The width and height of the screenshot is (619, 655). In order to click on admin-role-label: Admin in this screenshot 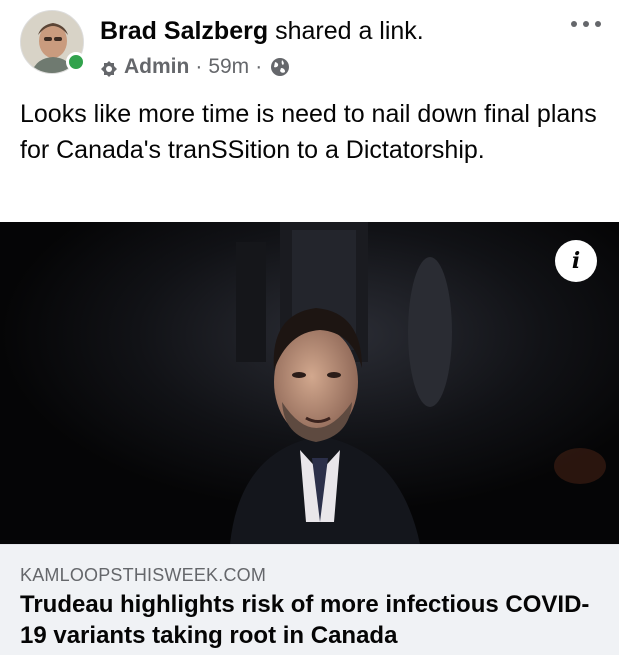, I will do `click(157, 66)`.